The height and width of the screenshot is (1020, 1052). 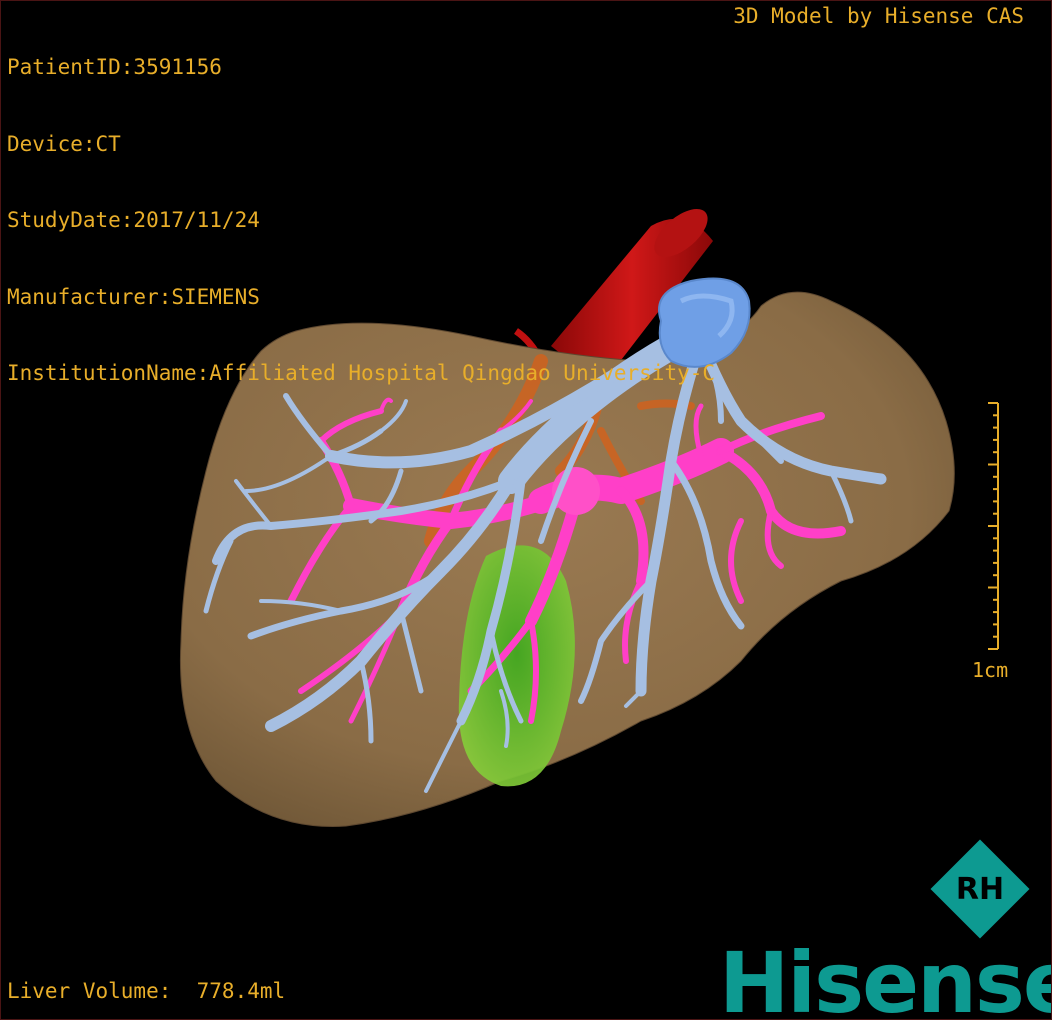 What do you see at coordinates (133, 220) in the screenshot?
I see `study-date: StudyDate:2017/11/24` at bounding box center [133, 220].